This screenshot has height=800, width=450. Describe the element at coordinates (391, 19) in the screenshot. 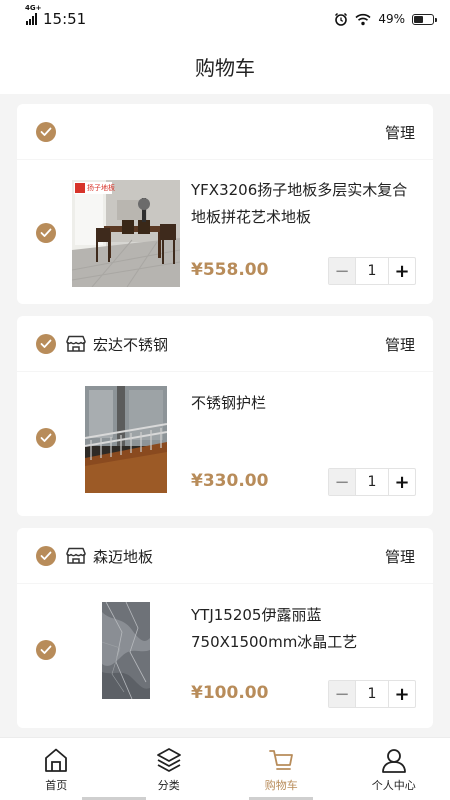

I see `battery-percent: 49%` at that location.